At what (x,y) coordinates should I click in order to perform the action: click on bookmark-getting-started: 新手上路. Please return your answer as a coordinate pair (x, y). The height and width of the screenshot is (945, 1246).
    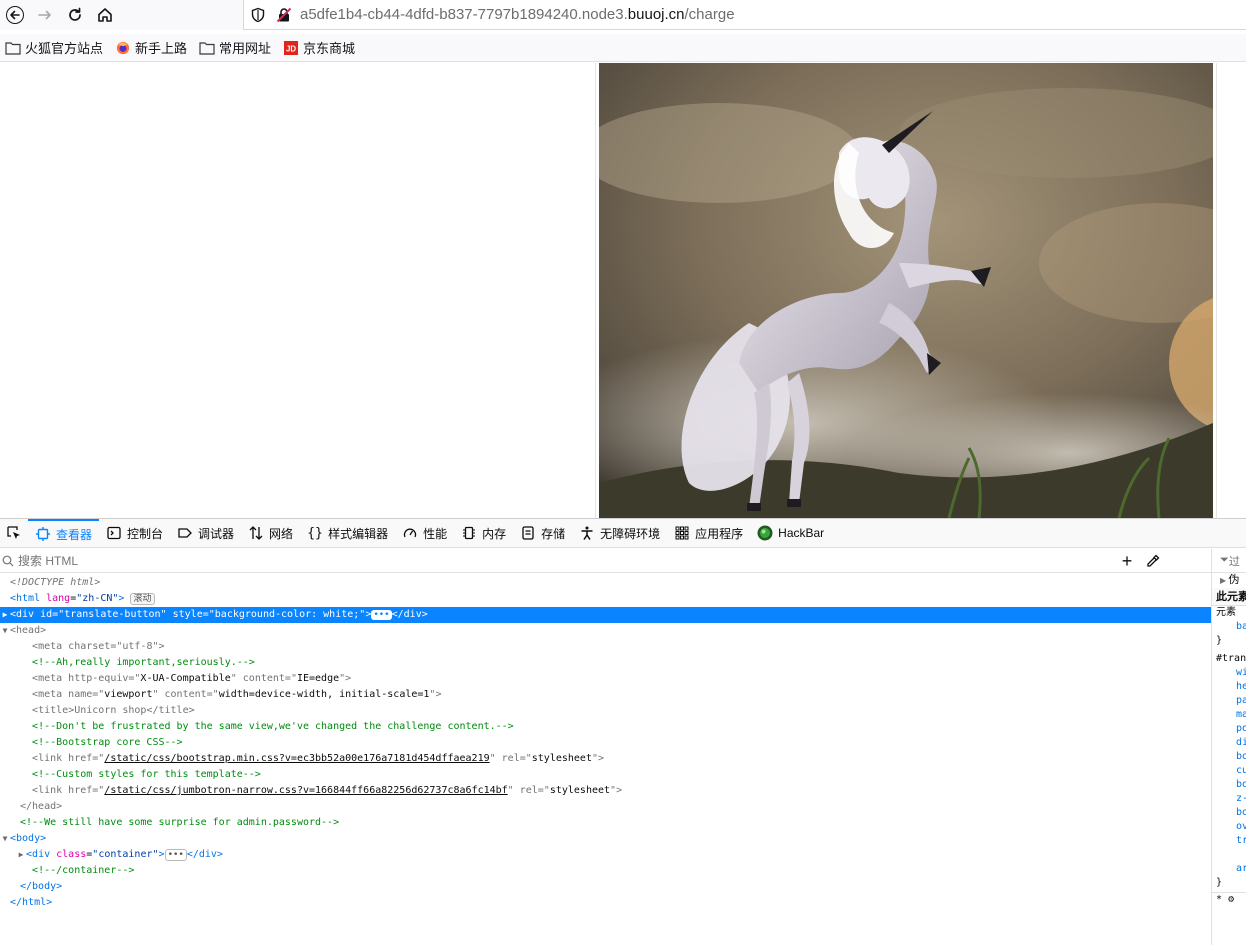
    Looking at the image, I should click on (151, 47).